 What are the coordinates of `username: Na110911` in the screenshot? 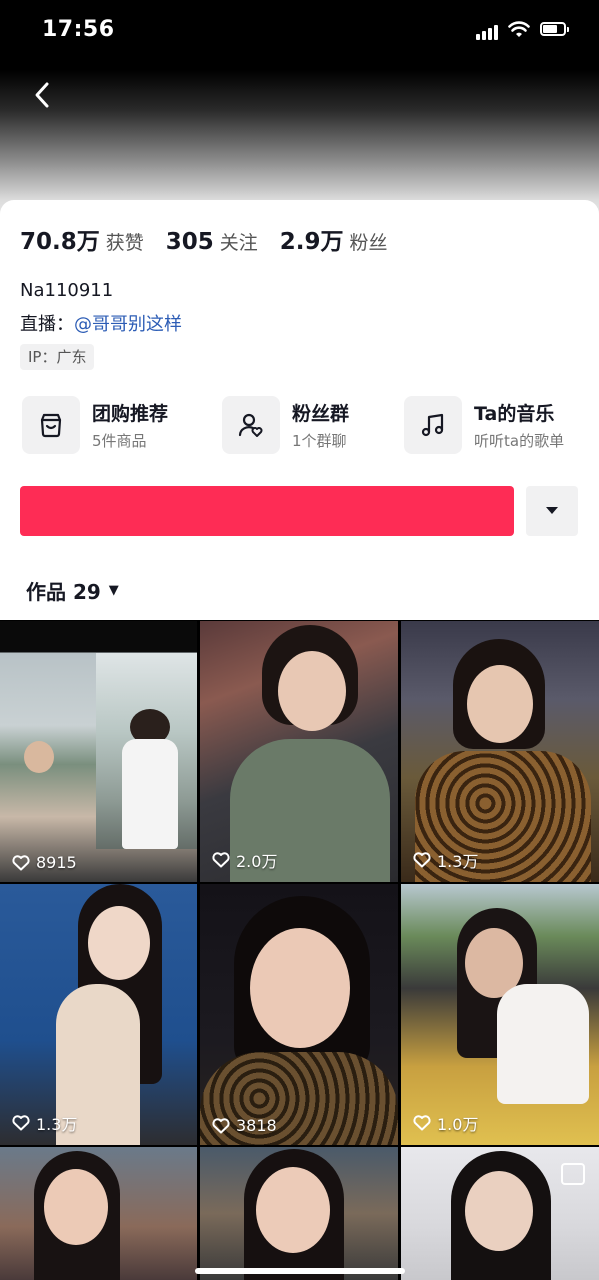 It's located at (67, 290).